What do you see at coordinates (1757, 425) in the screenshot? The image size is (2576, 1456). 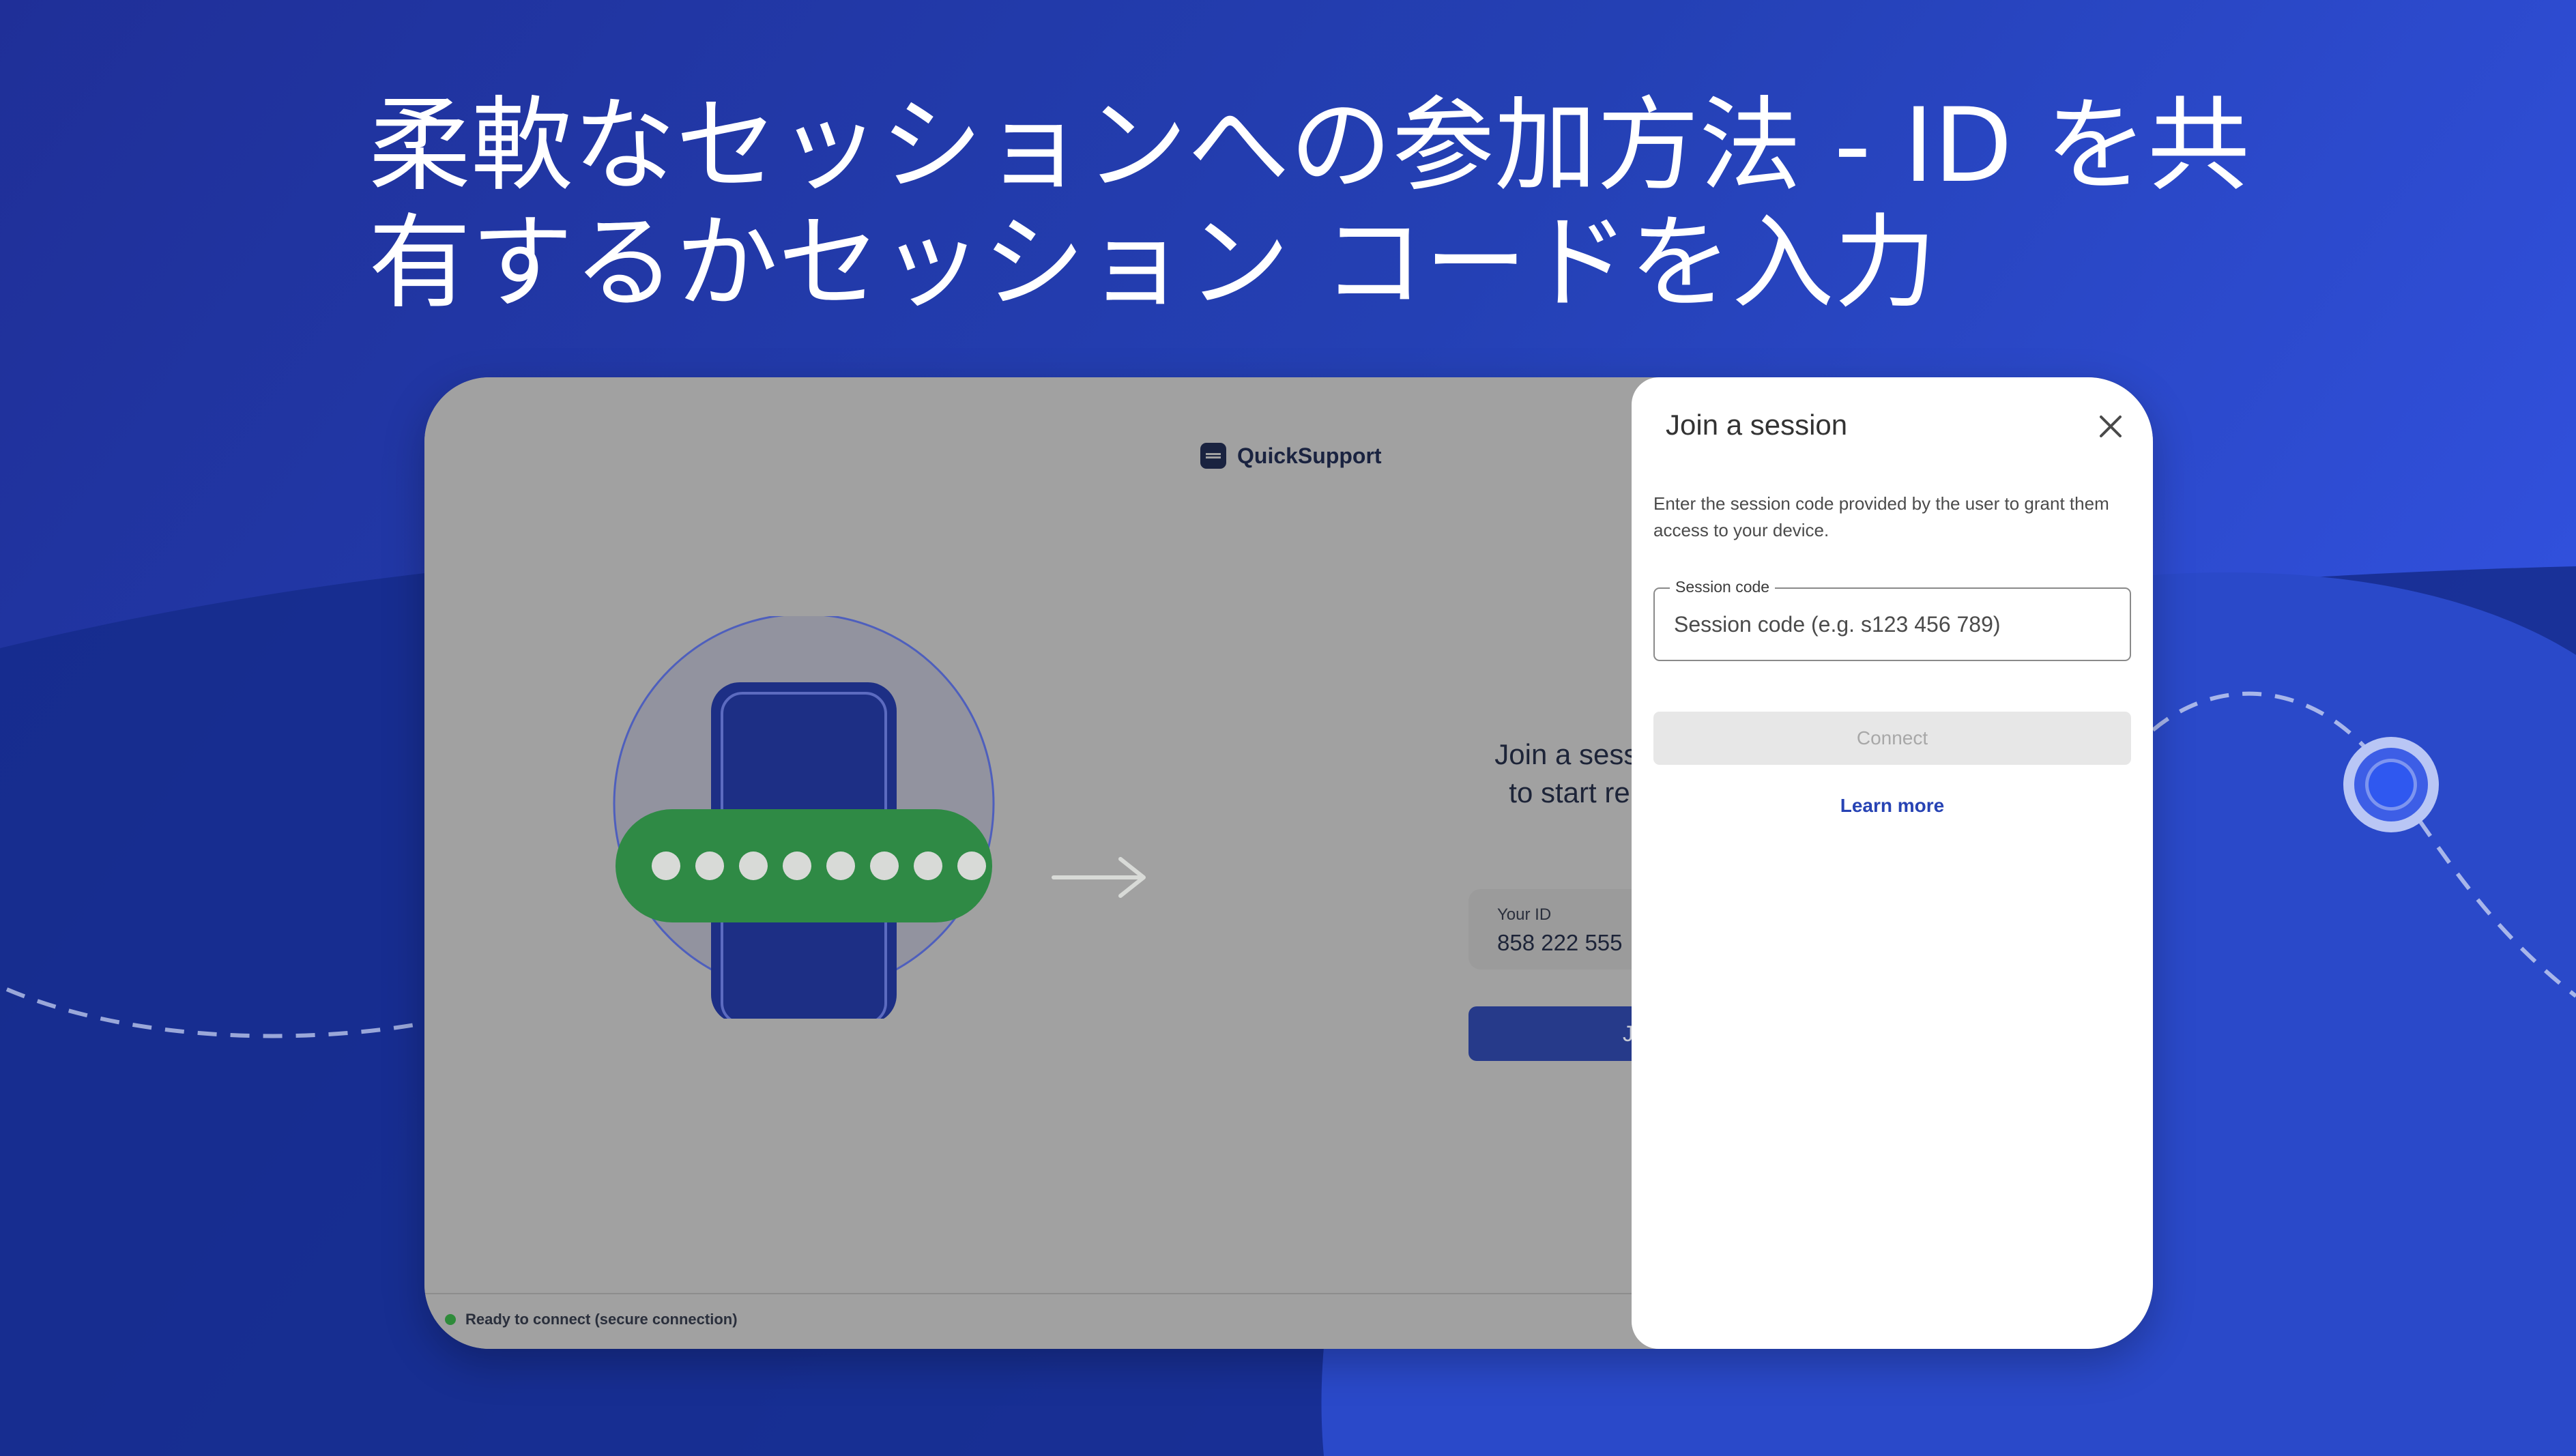 I see `dialog-title: Join a session` at bounding box center [1757, 425].